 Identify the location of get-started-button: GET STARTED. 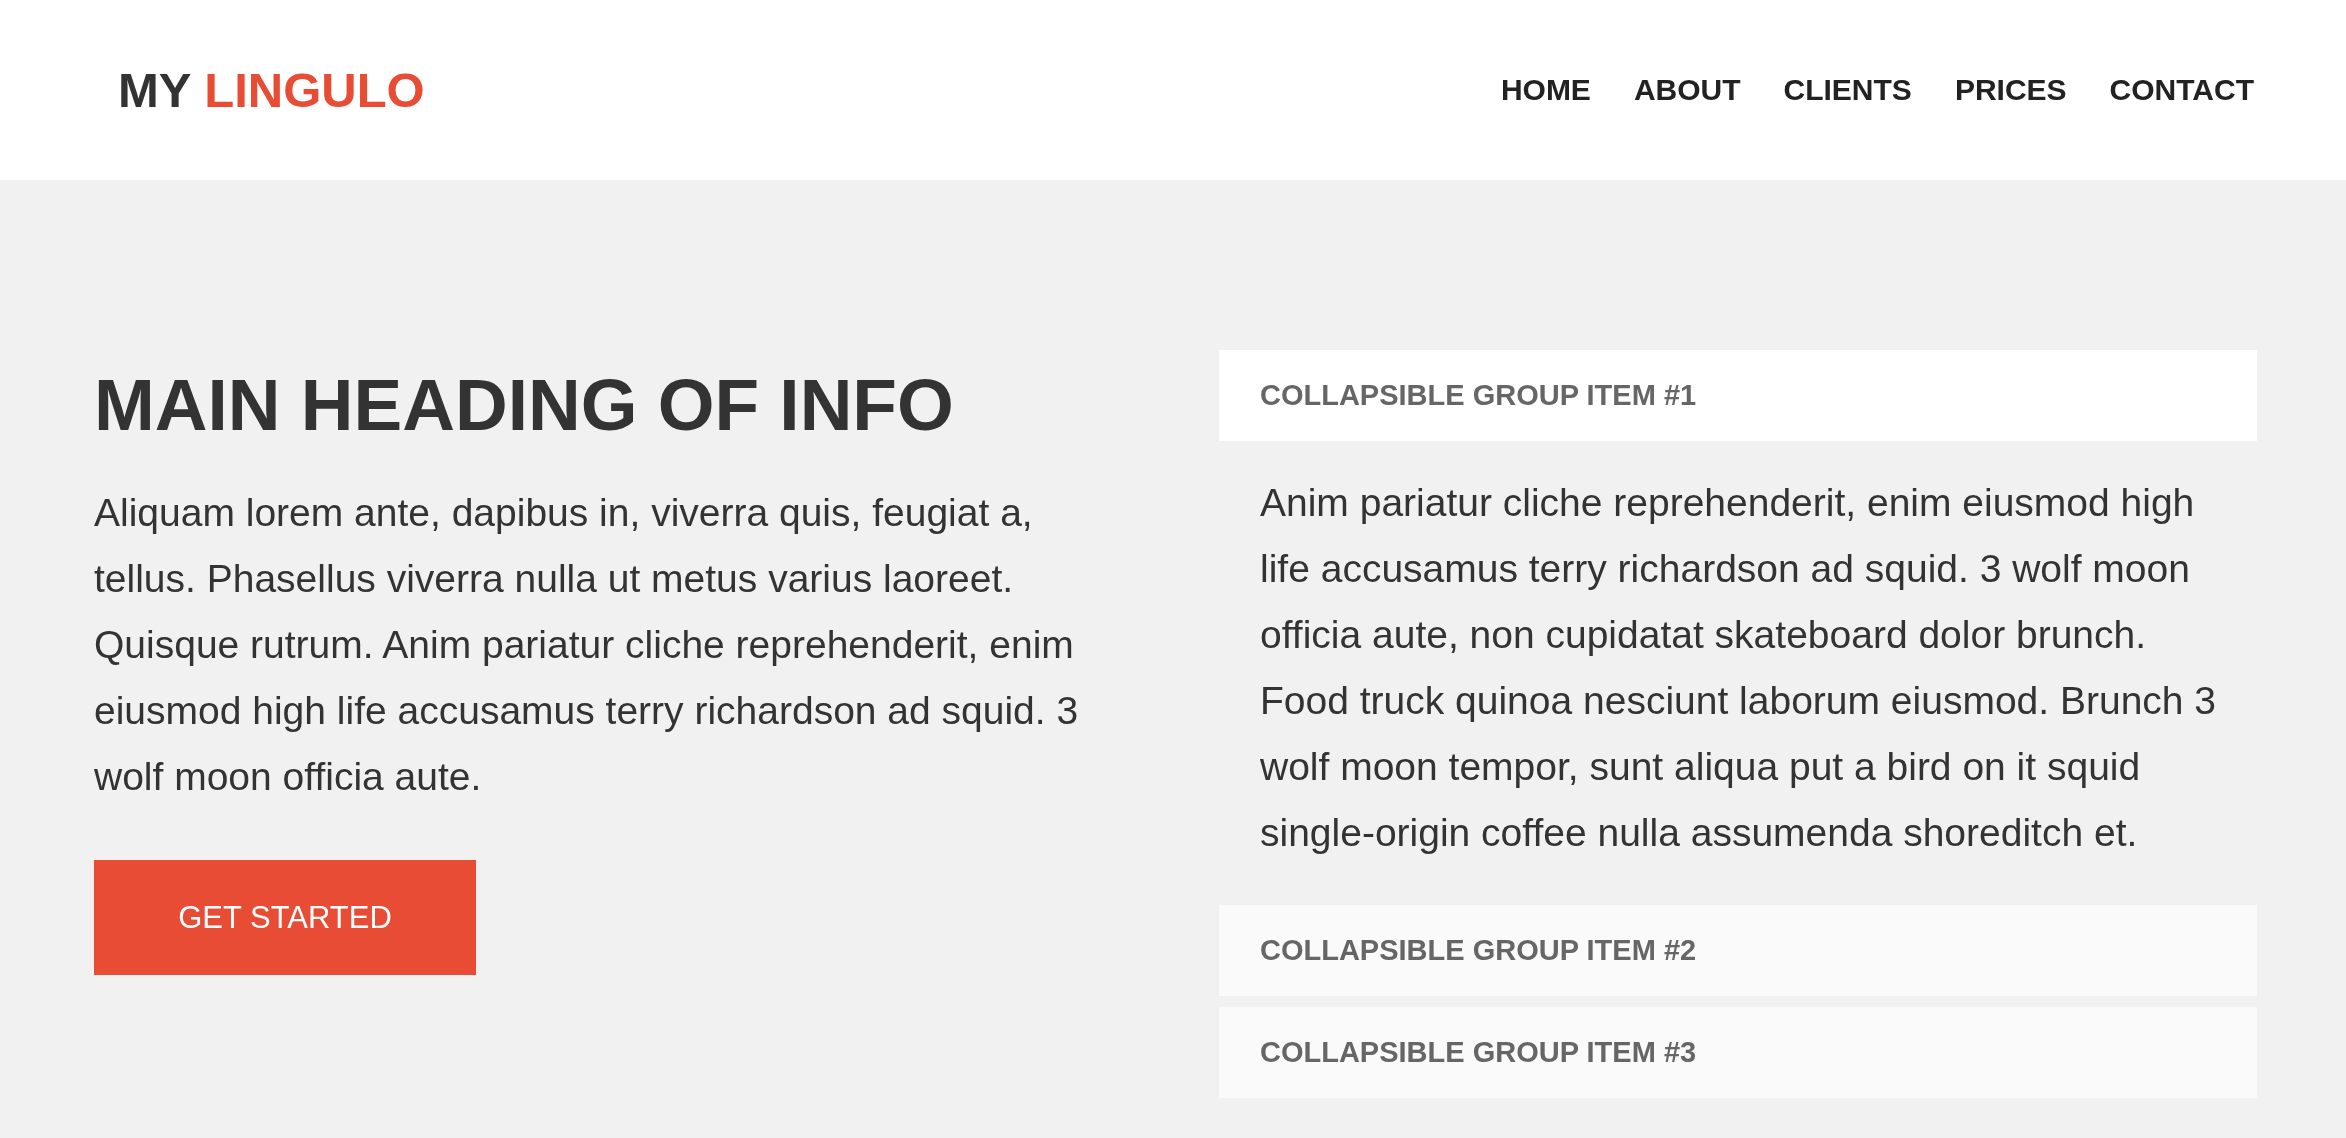
(285, 917).